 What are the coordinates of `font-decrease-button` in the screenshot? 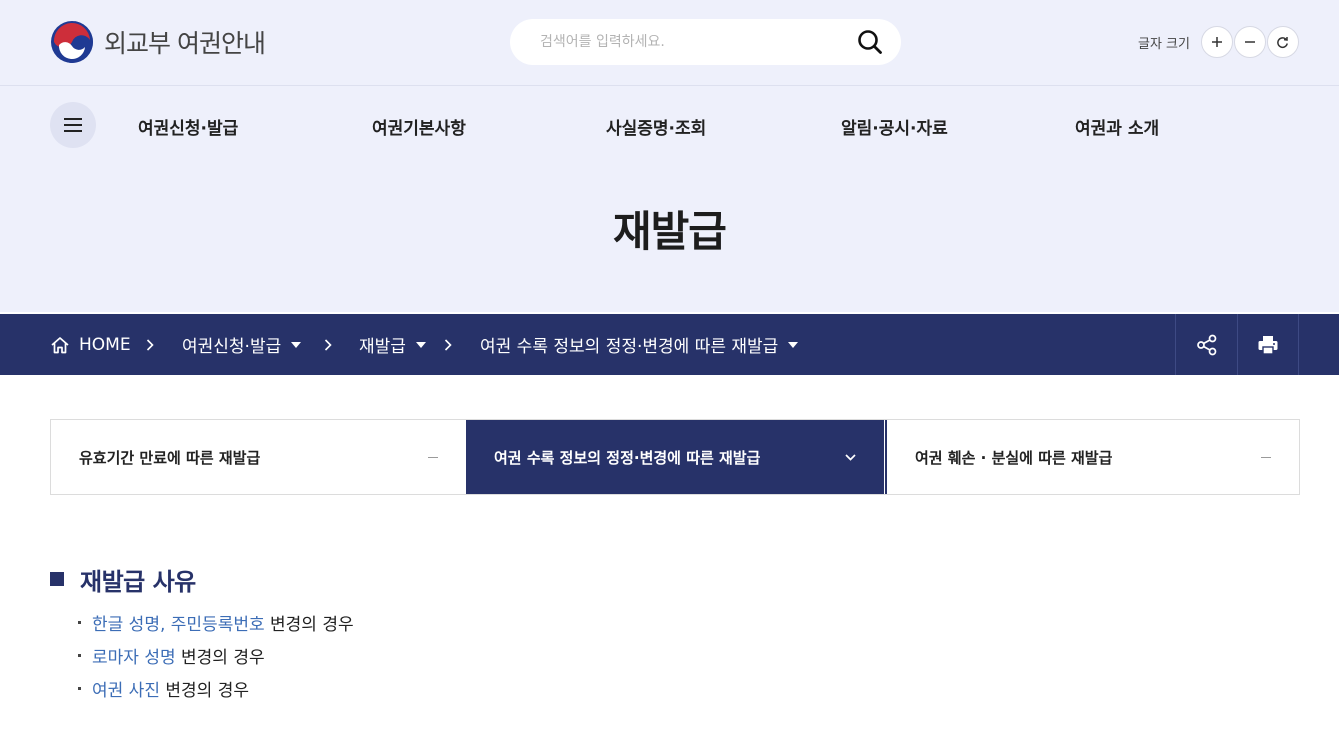 It's located at (1249, 42).